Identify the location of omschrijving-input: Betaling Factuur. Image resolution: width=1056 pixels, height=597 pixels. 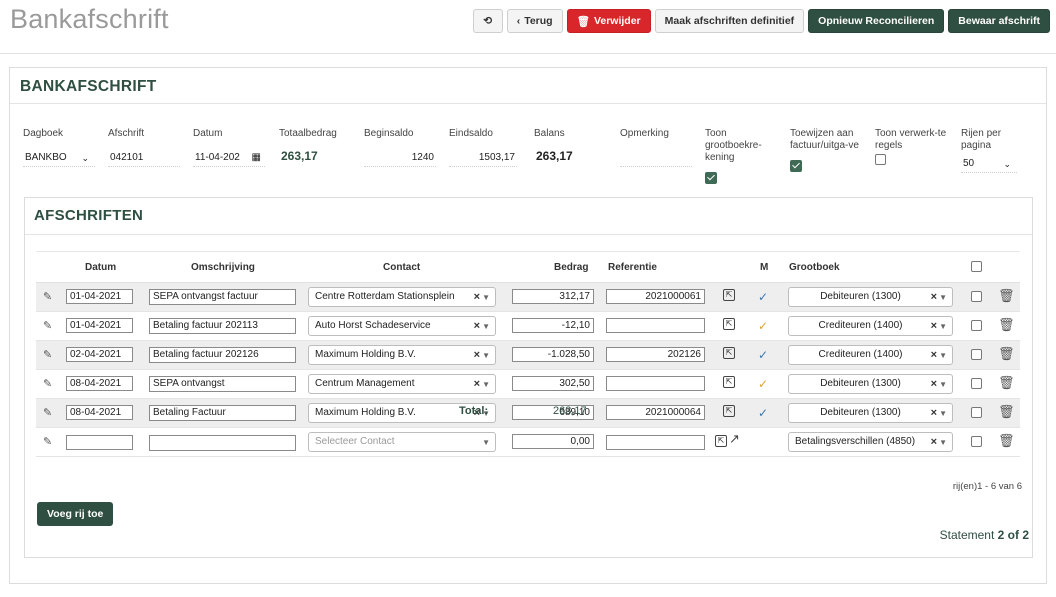
(222, 413).